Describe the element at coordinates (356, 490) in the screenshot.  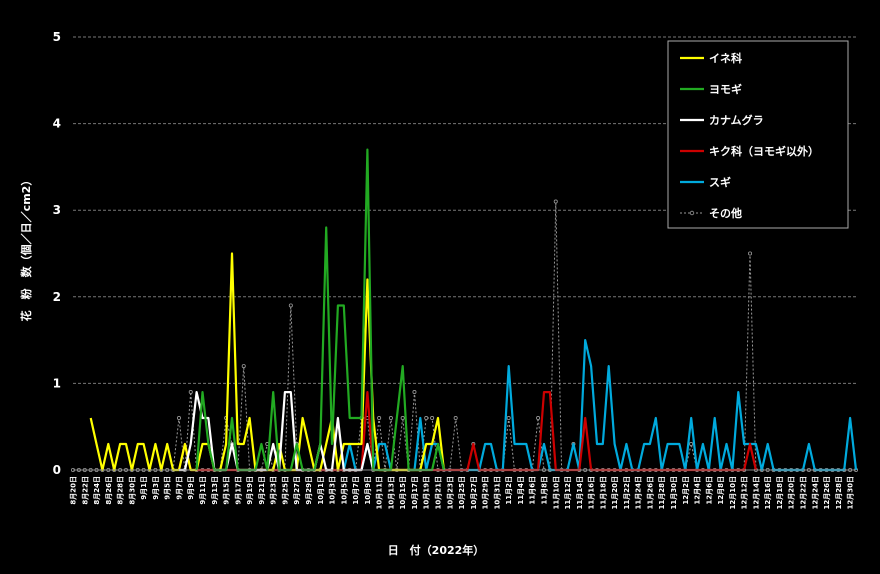
I see `x-tick-label: 10月7日` at that location.